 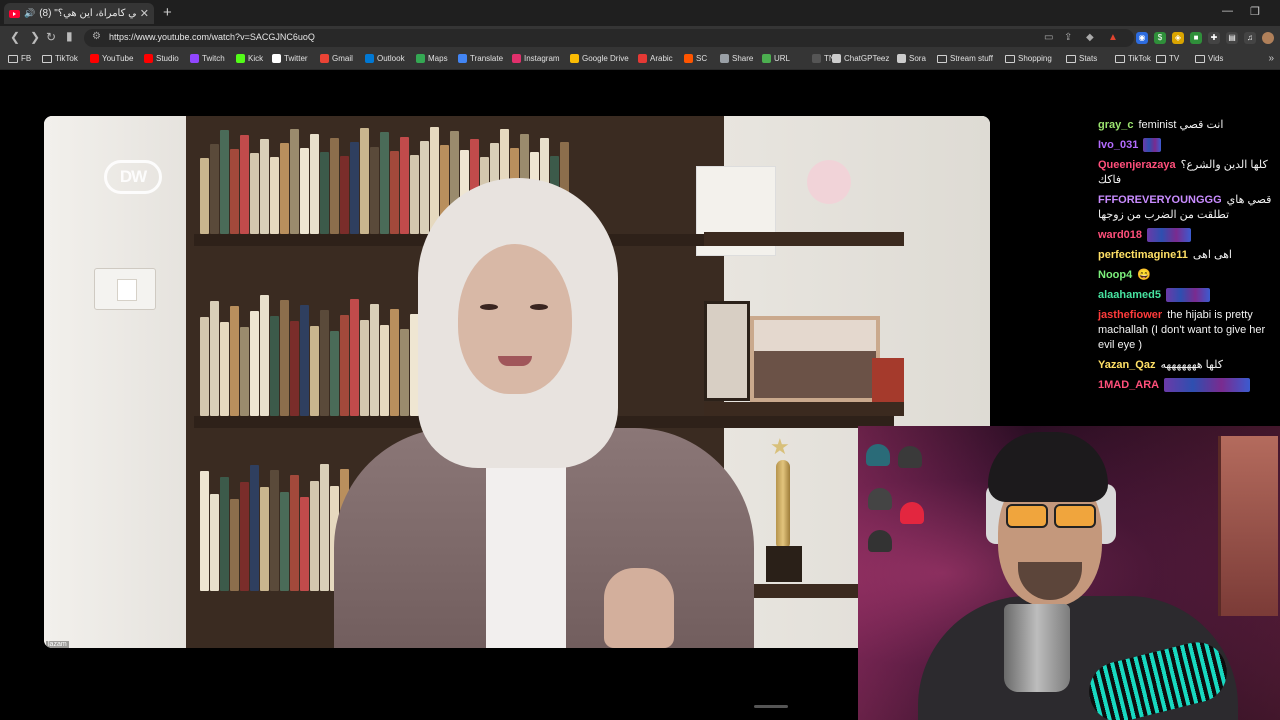 I want to click on kick-icon, so click(x=240, y=58).